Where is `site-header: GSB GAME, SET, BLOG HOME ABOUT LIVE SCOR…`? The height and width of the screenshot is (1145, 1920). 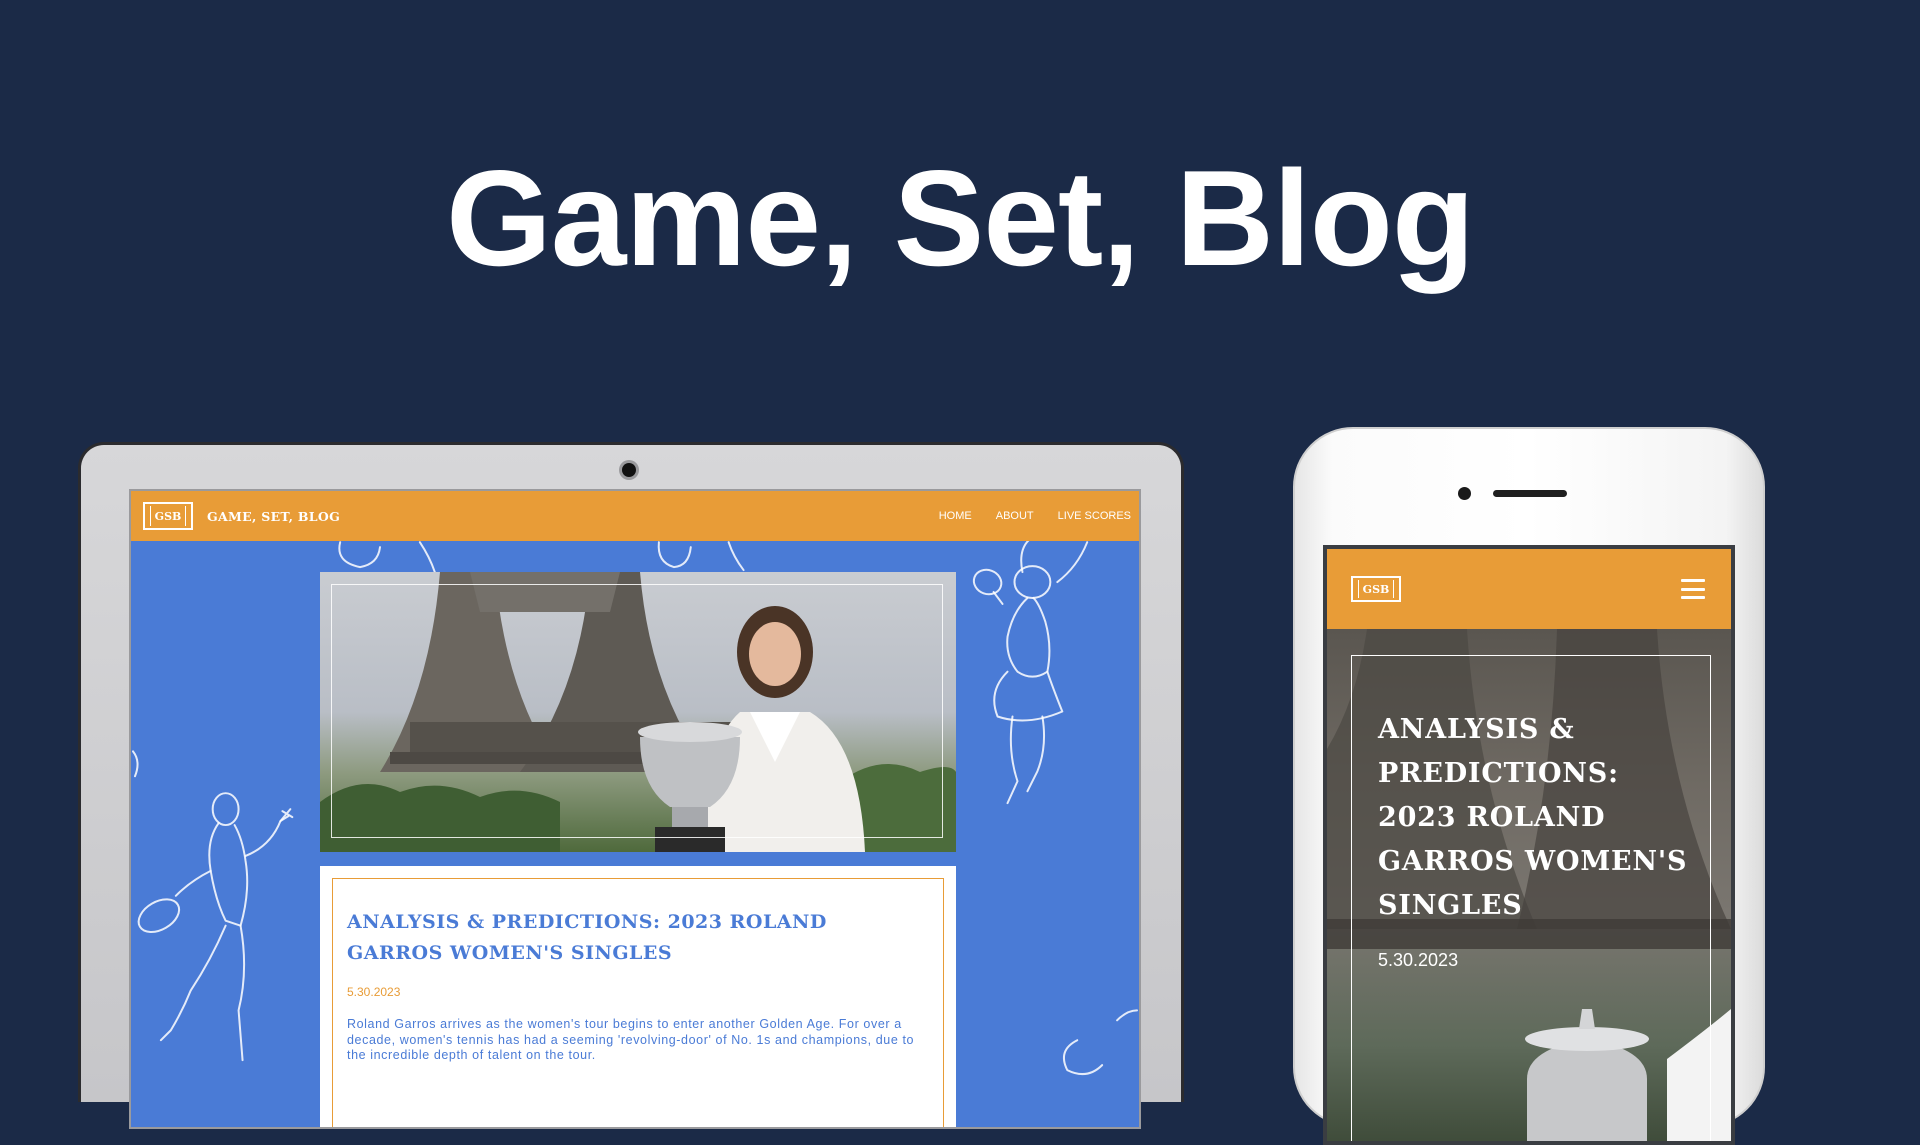 site-header: GSB GAME, SET, BLOG HOME ABOUT LIVE SCOR… is located at coordinates (635, 516).